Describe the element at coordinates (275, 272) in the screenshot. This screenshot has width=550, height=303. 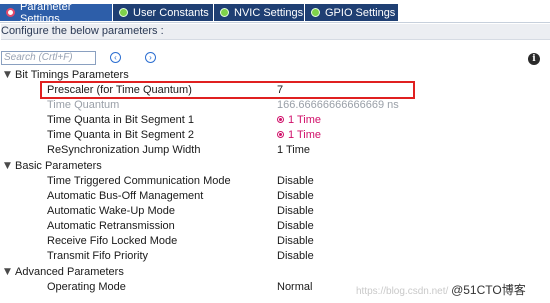
I see `section-advanced: ▼ Advanced Parameters` at that location.